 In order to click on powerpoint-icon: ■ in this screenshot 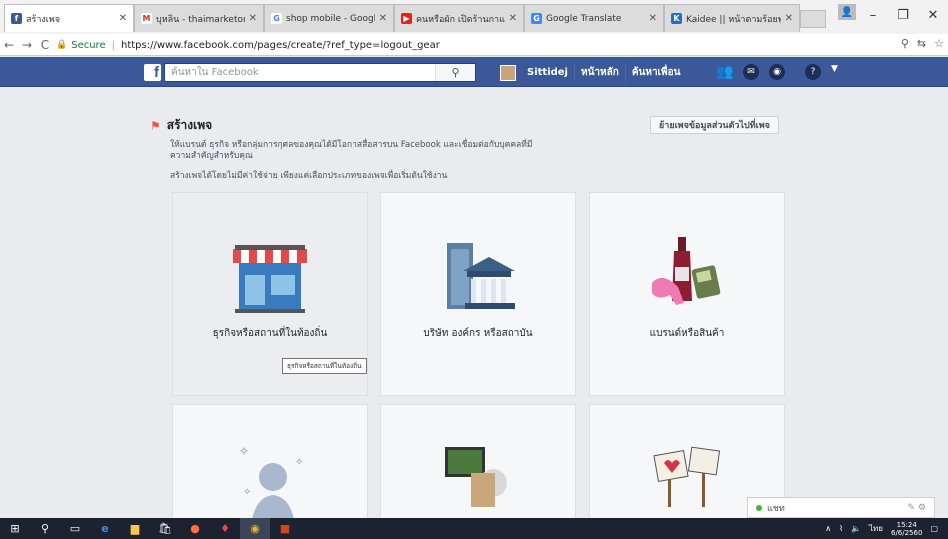, I will do `click(285, 528)`.